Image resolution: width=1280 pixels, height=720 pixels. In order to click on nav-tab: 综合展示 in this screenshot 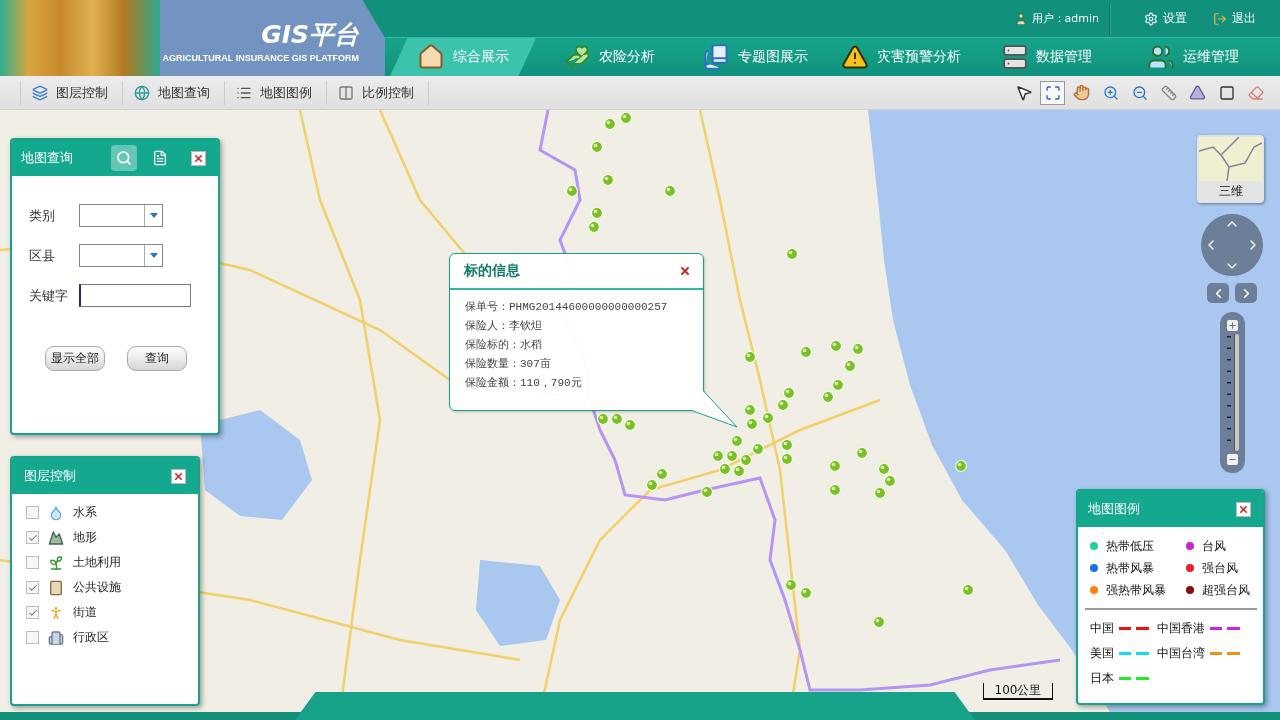, I will do `click(463, 57)`.